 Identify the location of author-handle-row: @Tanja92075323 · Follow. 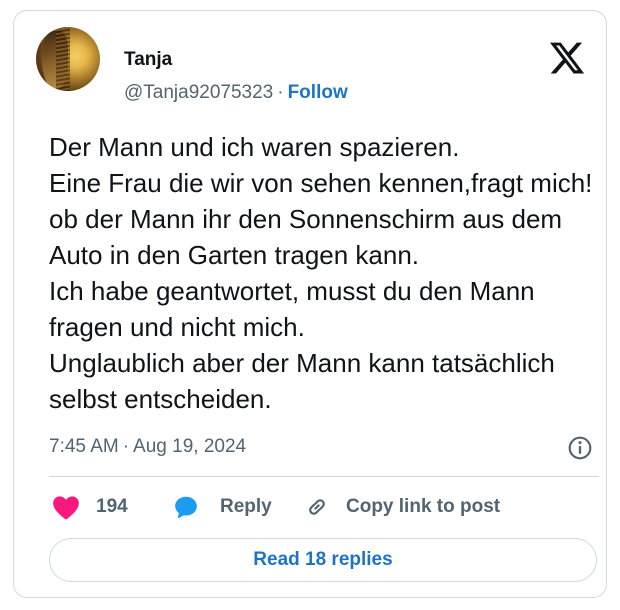
(236, 93).